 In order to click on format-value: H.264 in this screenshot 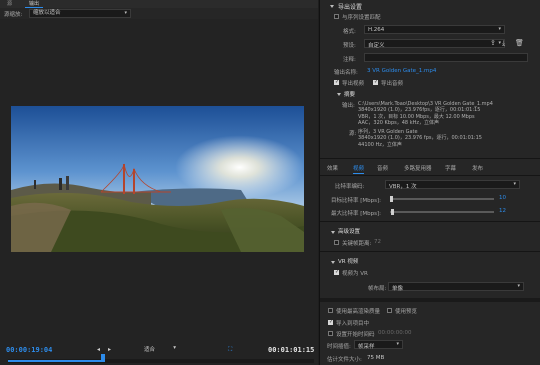, I will do `click(376, 30)`.